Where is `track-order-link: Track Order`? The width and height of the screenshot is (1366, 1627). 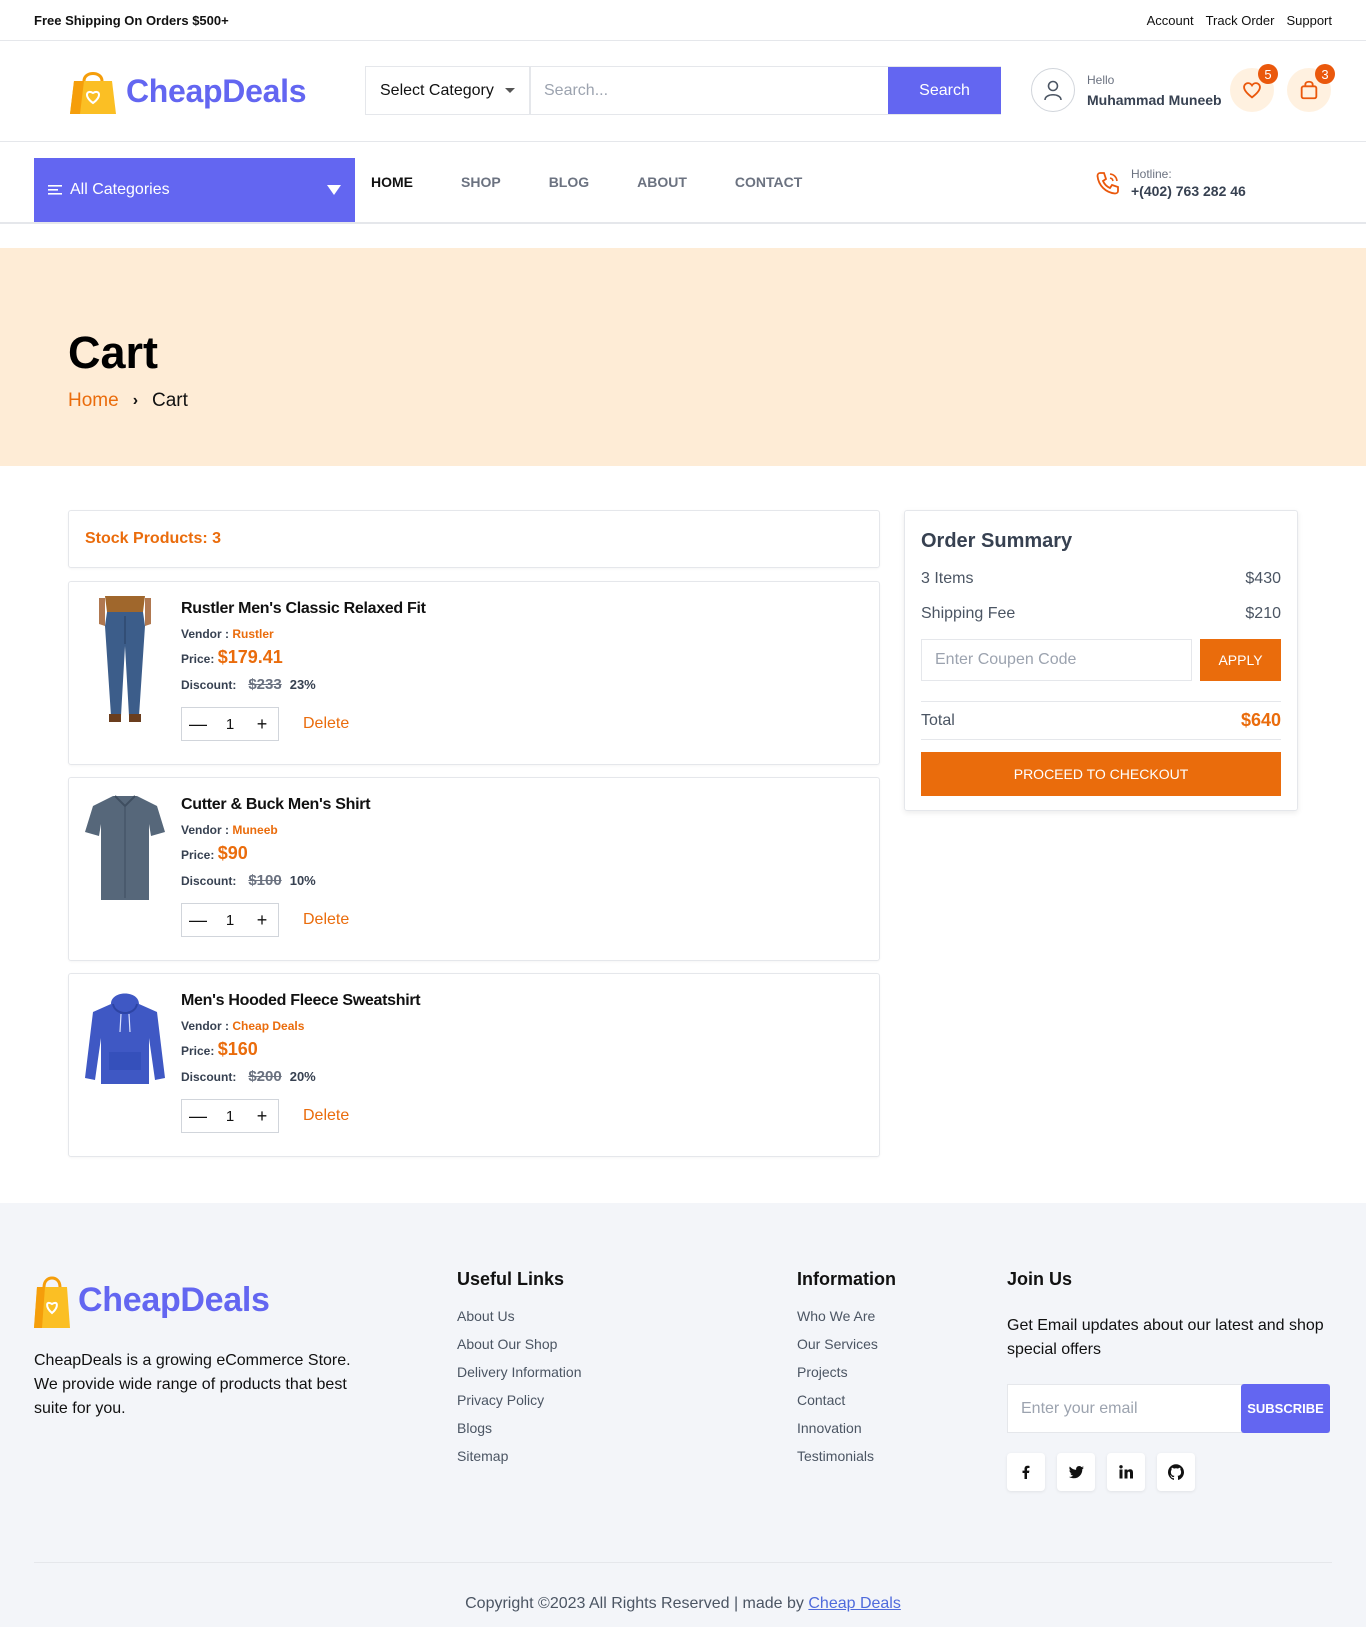 track-order-link: Track Order is located at coordinates (1240, 20).